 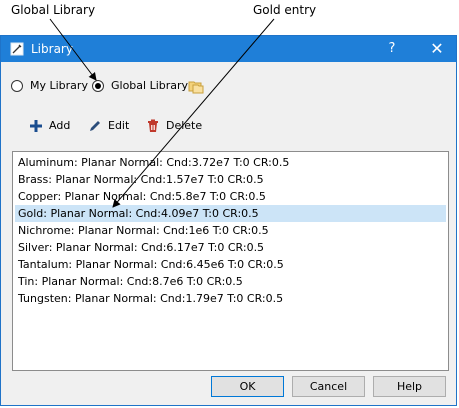 I want to click on add-button: Add, so click(x=51, y=127).